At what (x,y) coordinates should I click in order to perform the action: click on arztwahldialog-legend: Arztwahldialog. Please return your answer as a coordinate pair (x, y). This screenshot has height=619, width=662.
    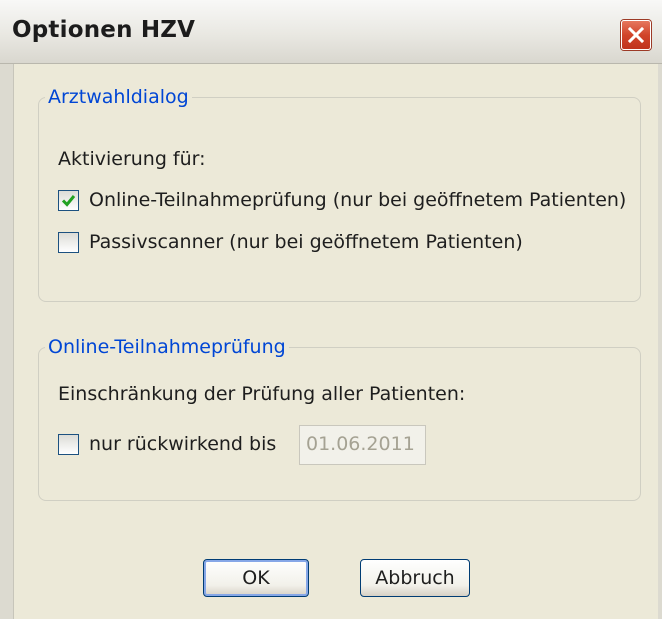
    Looking at the image, I should click on (118, 97).